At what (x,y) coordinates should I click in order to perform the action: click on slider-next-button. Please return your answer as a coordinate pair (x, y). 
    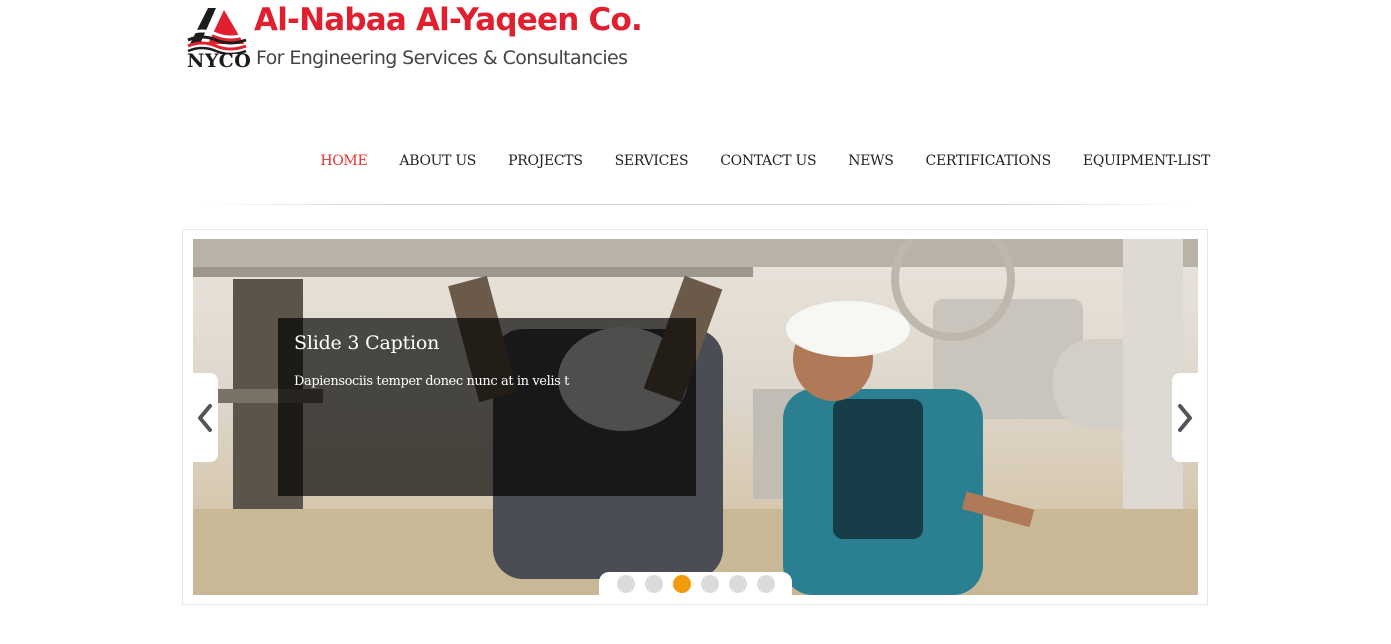
    Looking at the image, I should click on (1185, 417).